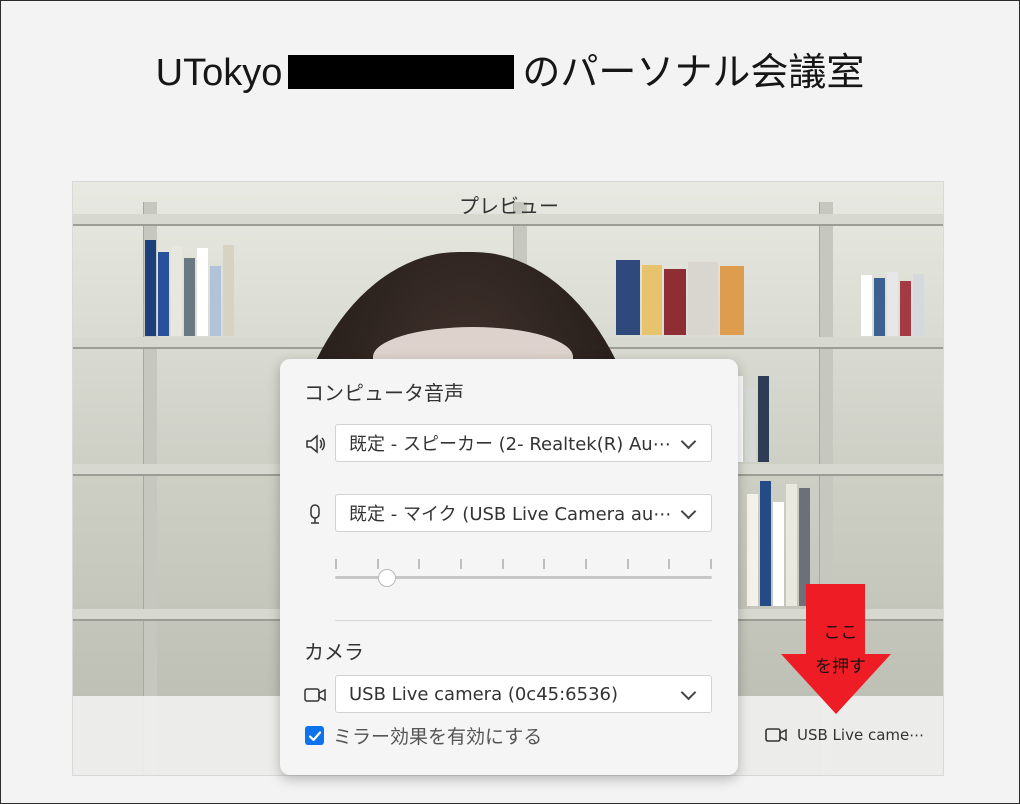 The image size is (1020, 804). I want to click on microphone-volume-slider, so click(523, 570).